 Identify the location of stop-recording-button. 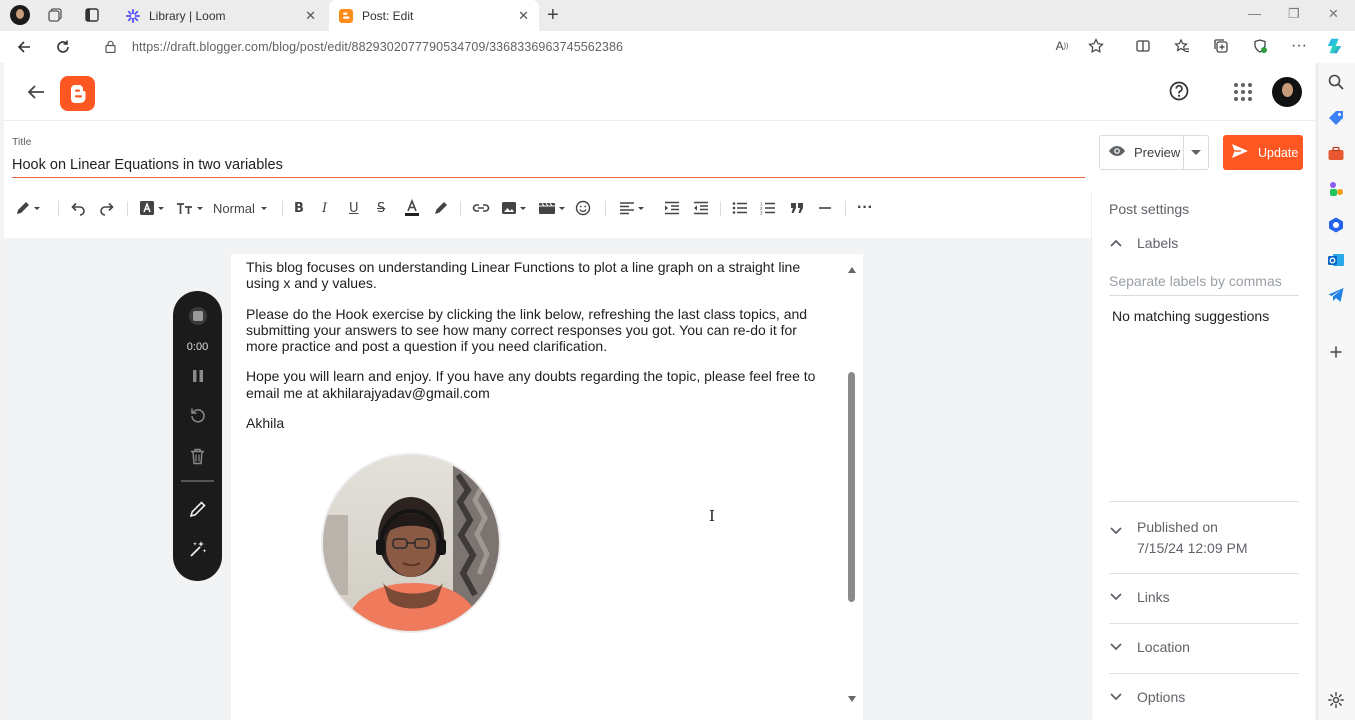
(197, 316).